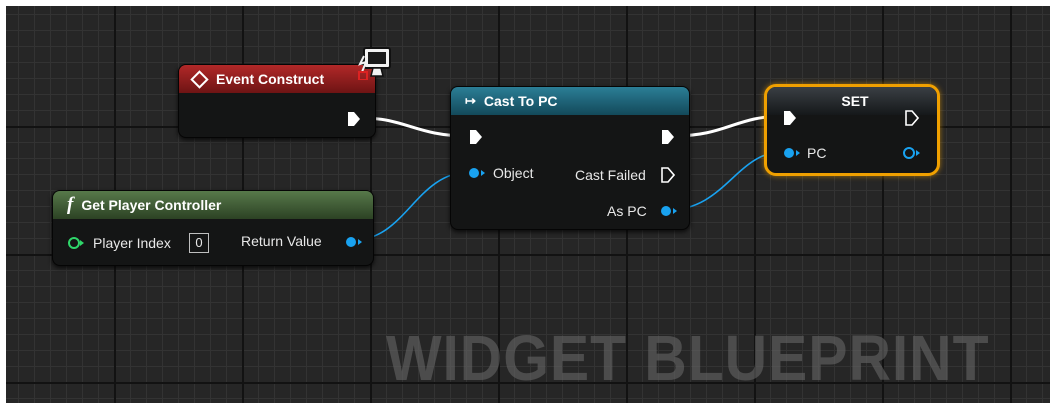 The image size is (1054, 407). What do you see at coordinates (627, 211) in the screenshot?
I see `as-pc-label: As PC` at bounding box center [627, 211].